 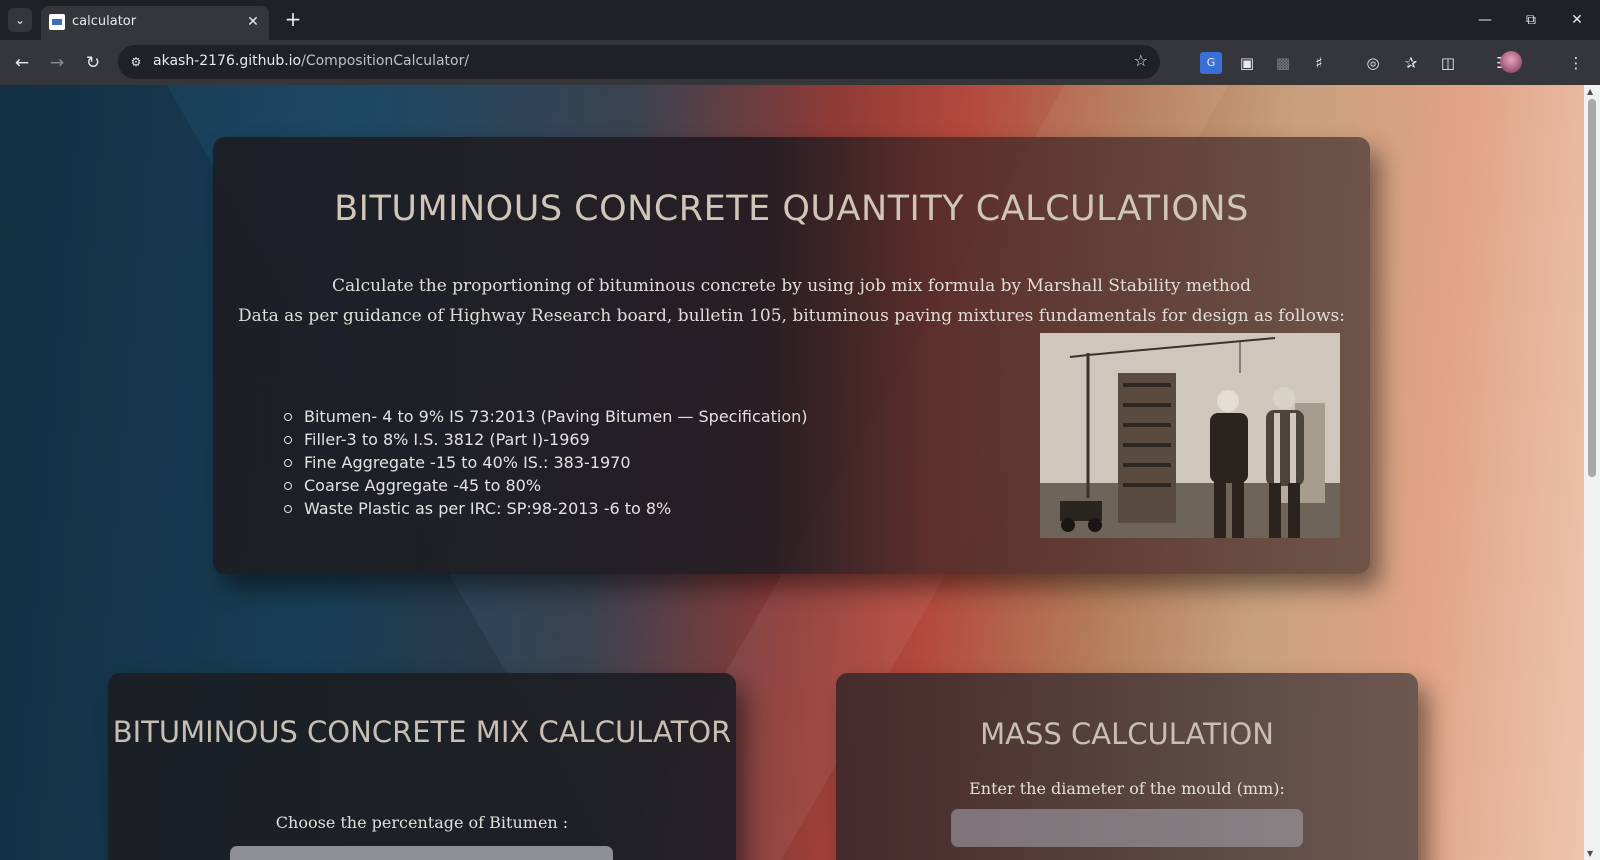 I want to click on construction-workers-image, so click(x=1190, y=435).